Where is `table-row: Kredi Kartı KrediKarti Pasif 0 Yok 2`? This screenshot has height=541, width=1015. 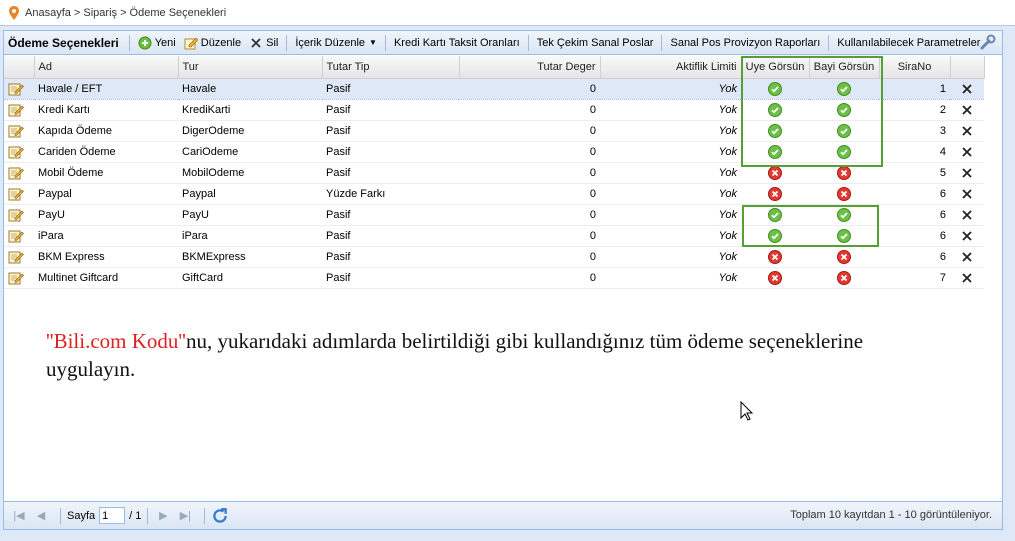 table-row: Kredi Kartı KrediKarti Pasif 0 Yok 2 is located at coordinates (494, 110).